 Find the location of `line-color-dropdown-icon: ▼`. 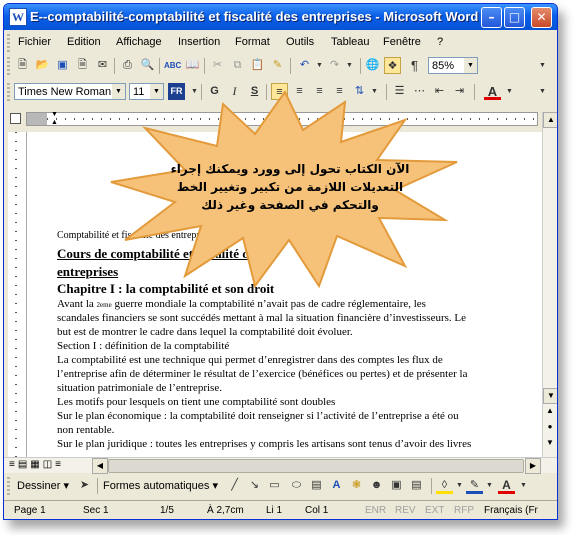

line-color-dropdown-icon: ▼ is located at coordinates (489, 485).